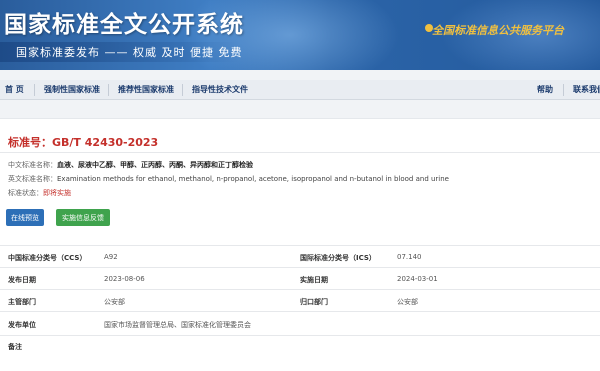  I want to click on status-row: 标准状态：即将实施, so click(39, 193).